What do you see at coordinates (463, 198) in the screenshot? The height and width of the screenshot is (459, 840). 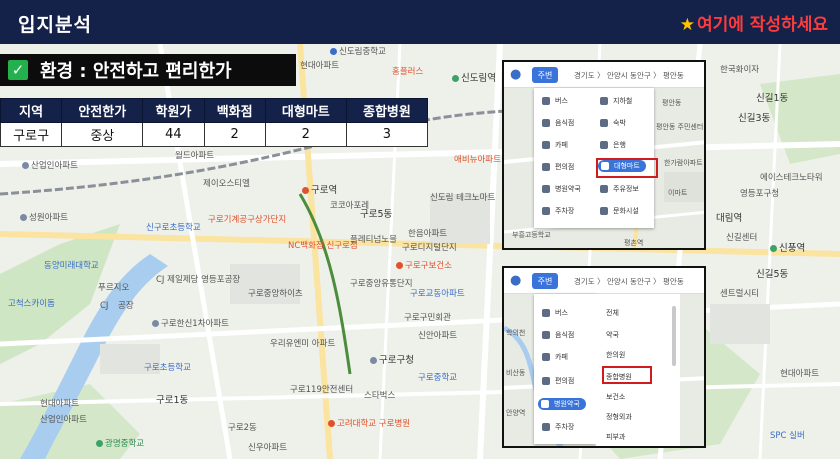 I see `map-label: 신도림 테크노마트` at bounding box center [463, 198].